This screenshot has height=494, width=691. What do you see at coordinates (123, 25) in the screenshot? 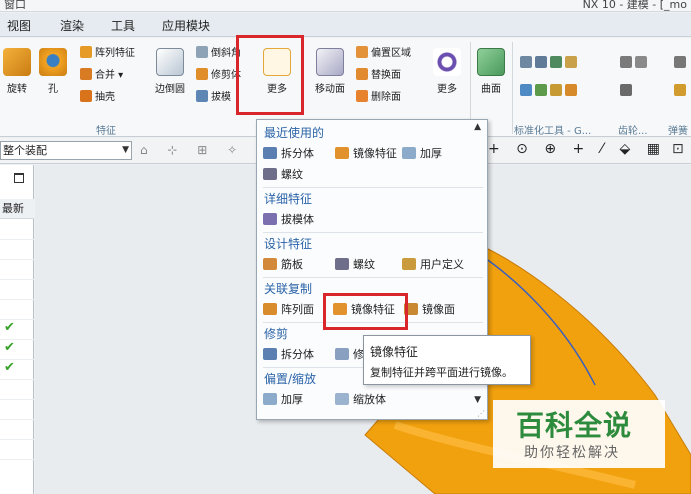
I see `menu-tools: 工具` at bounding box center [123, 25].